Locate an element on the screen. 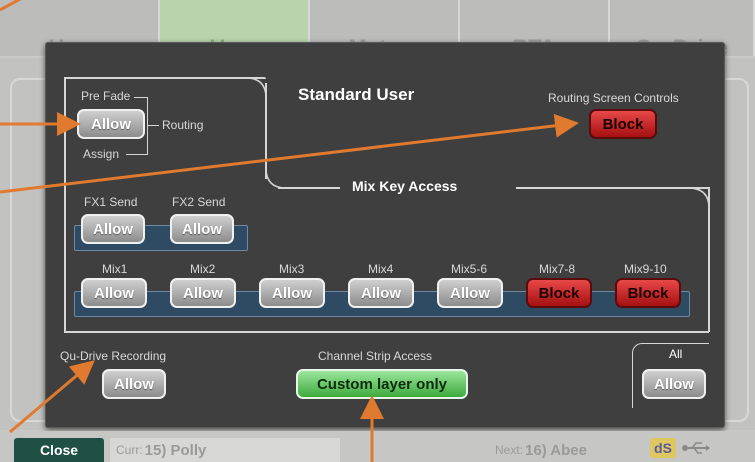 This screenshot has height=462, width=755. mix4-allow-button: Allow is located at coordinates (381, 293).